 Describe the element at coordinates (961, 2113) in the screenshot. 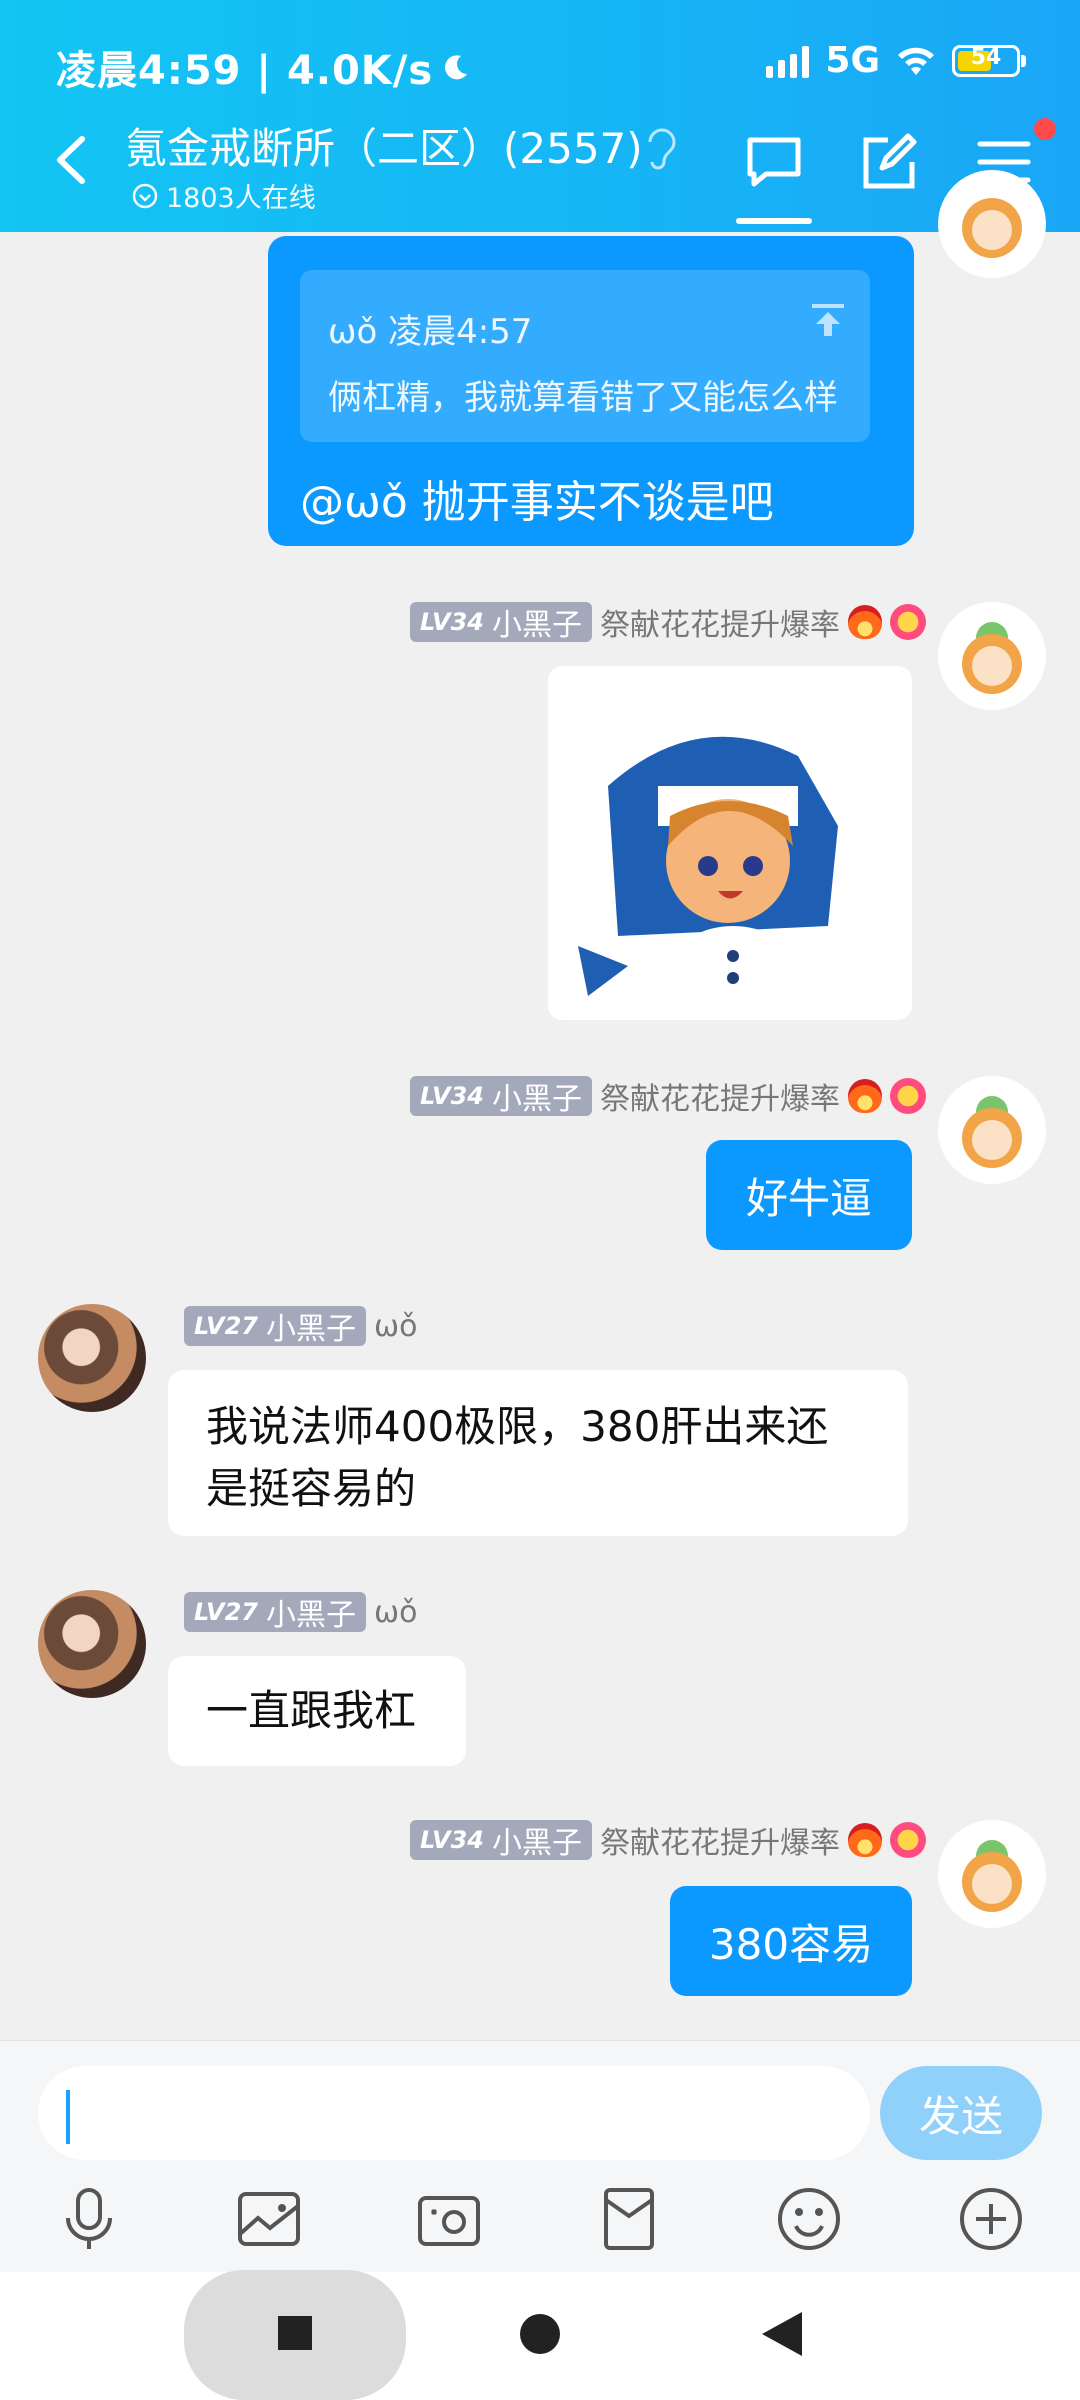

I see `send-button: 发送` at that location.